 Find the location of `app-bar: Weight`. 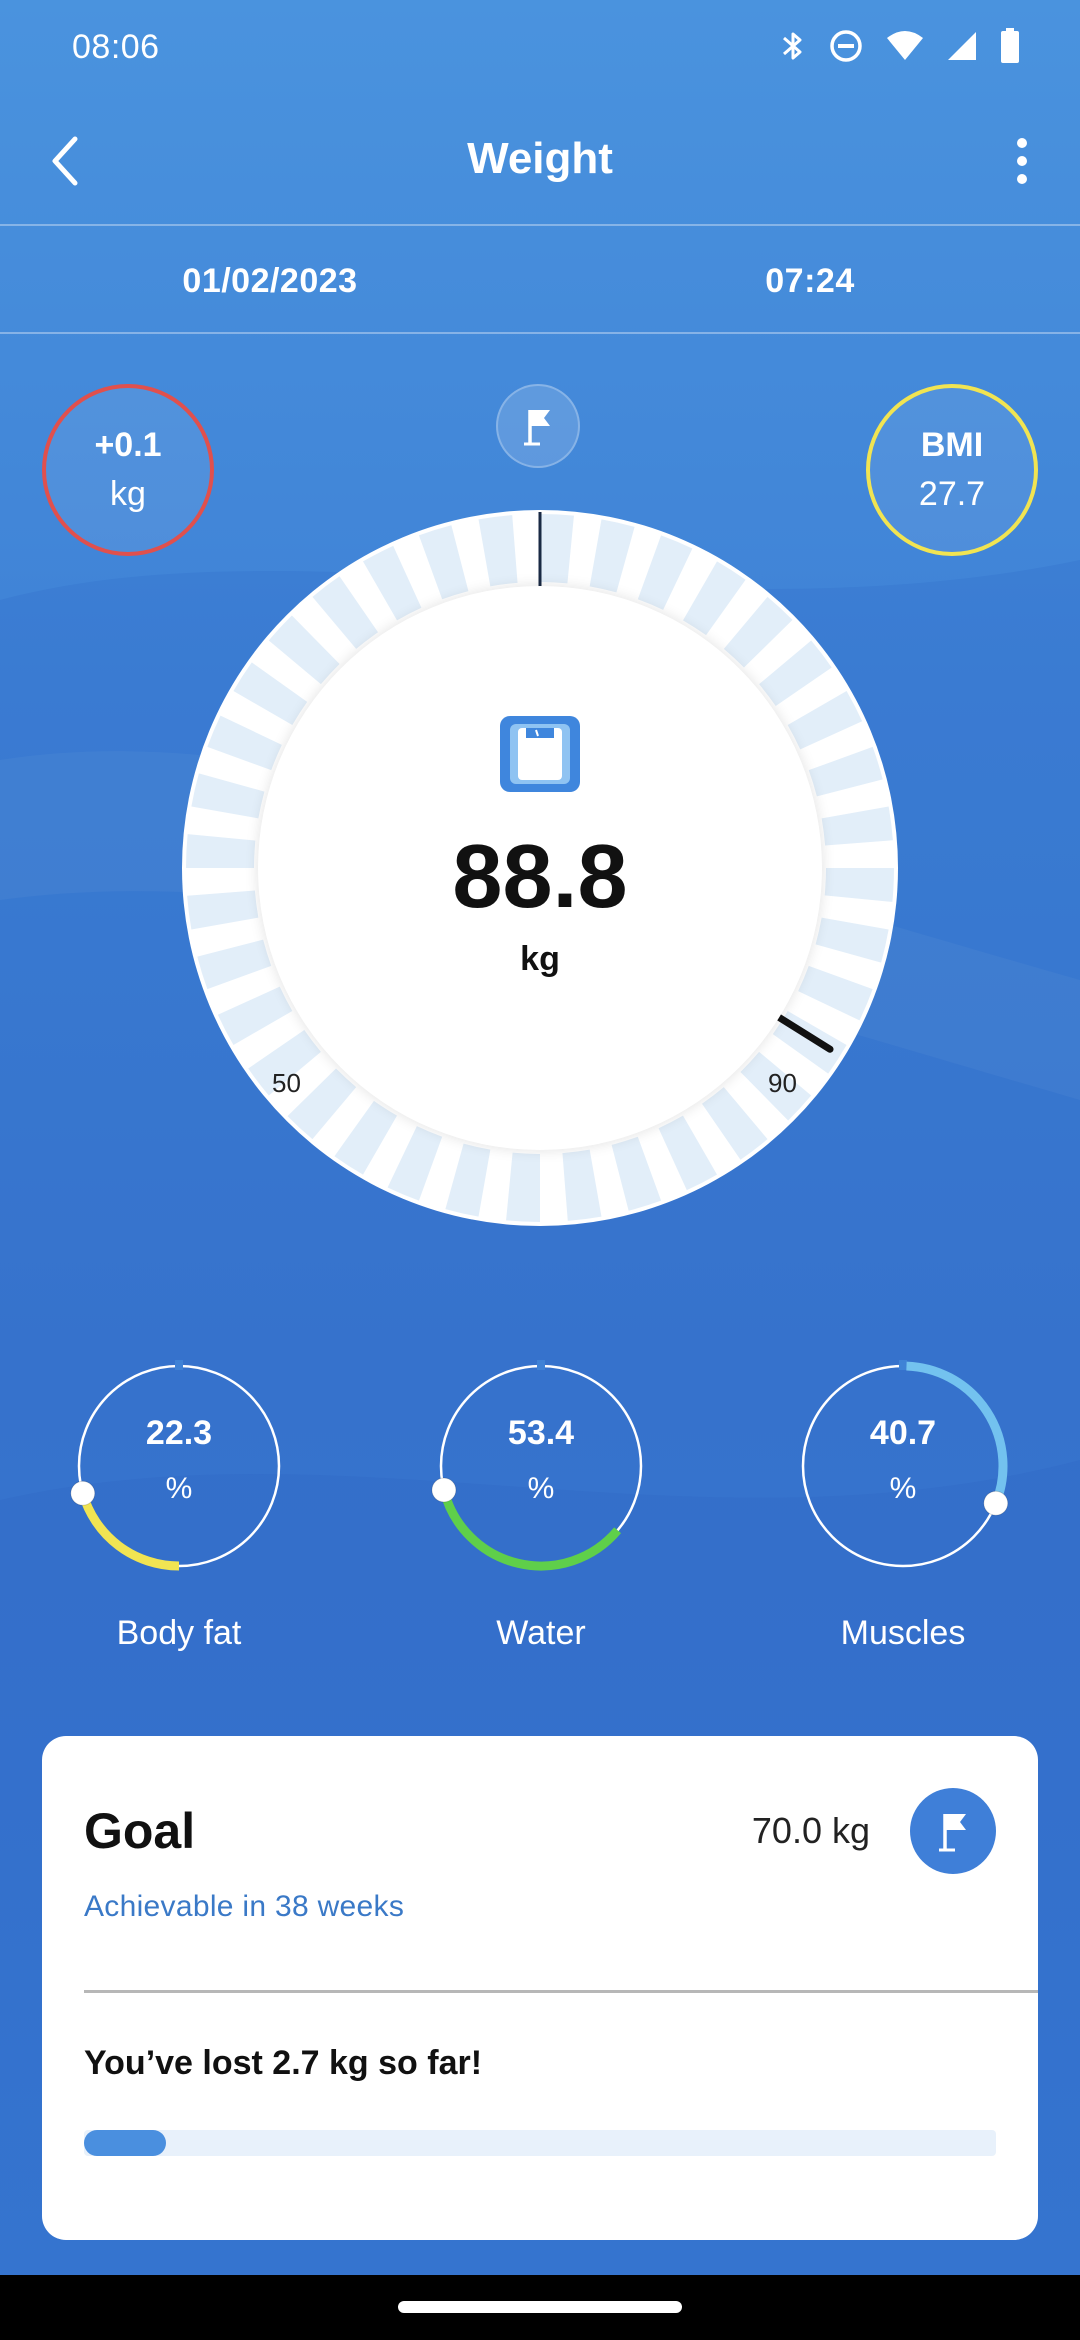

app-bar: Weight is located at coordinates (540, 161).